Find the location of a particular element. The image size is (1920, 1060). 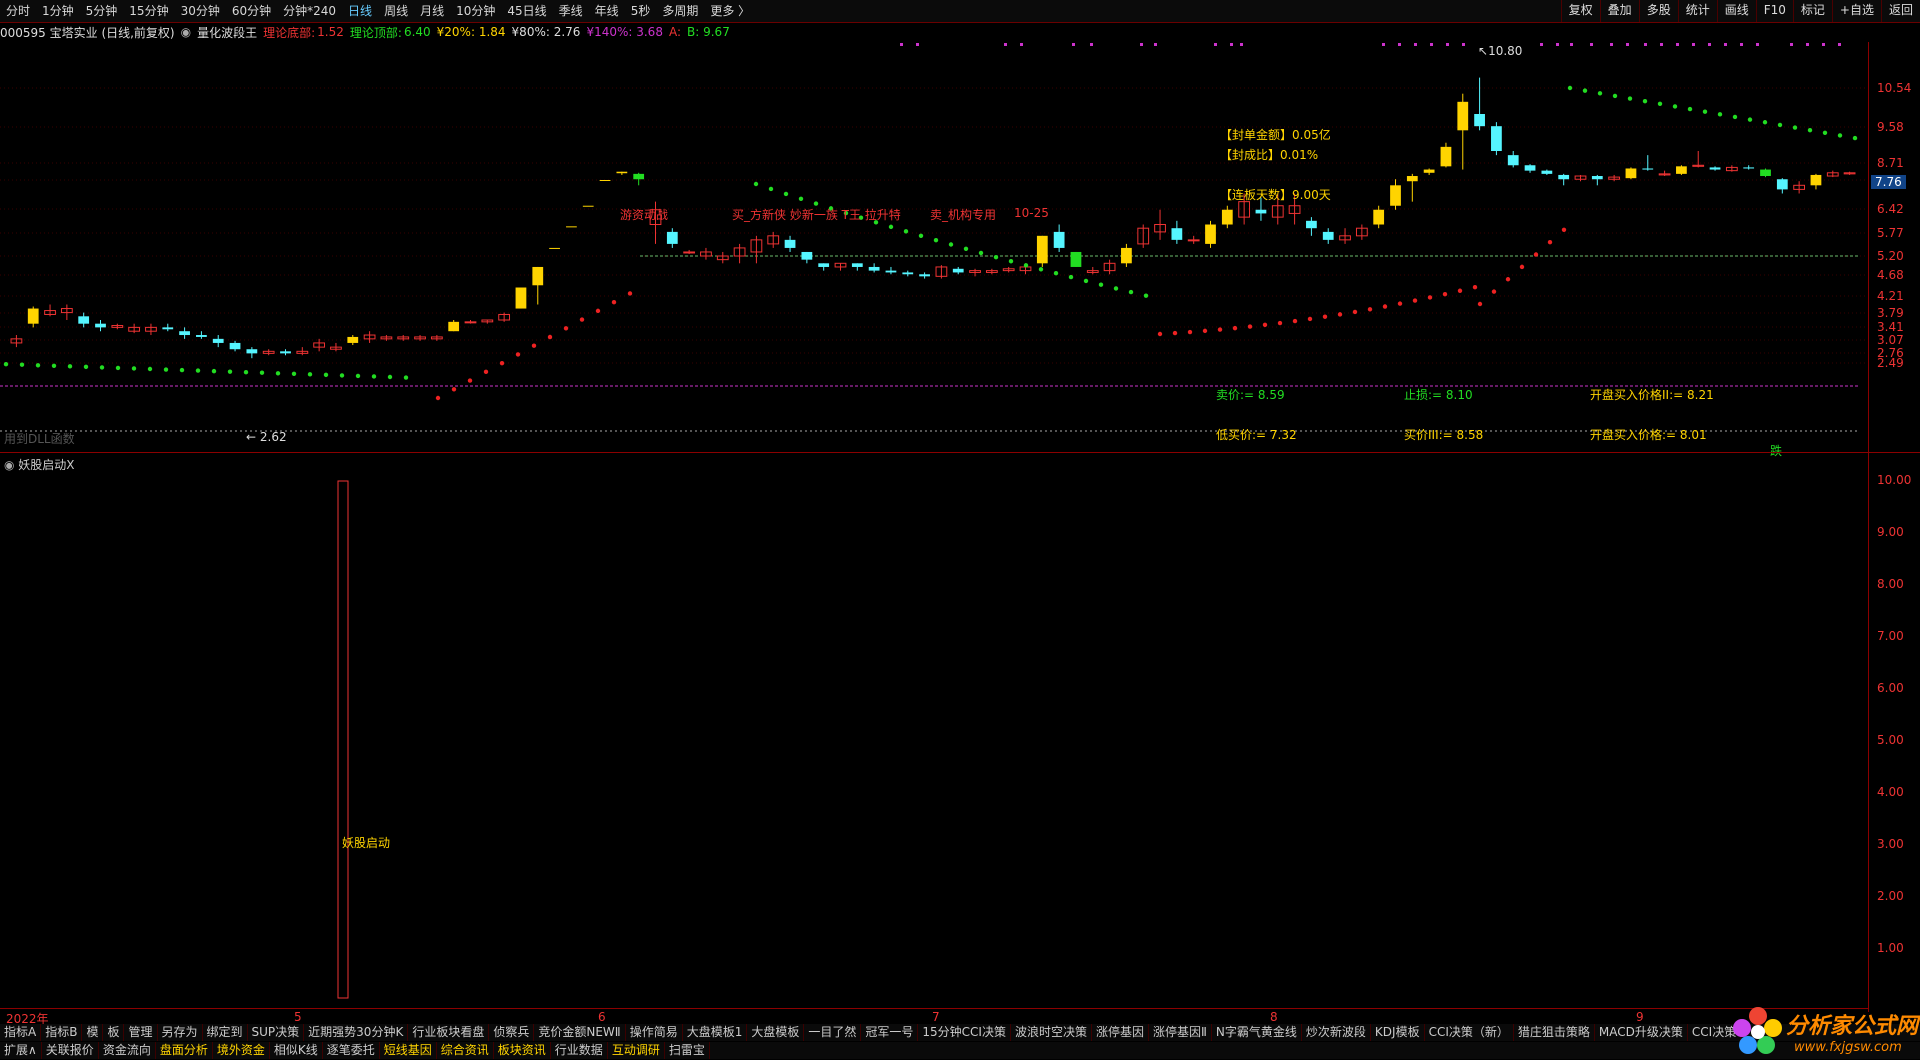

sub-tick-label: 10.00 is located at coordinates (1894, 480).